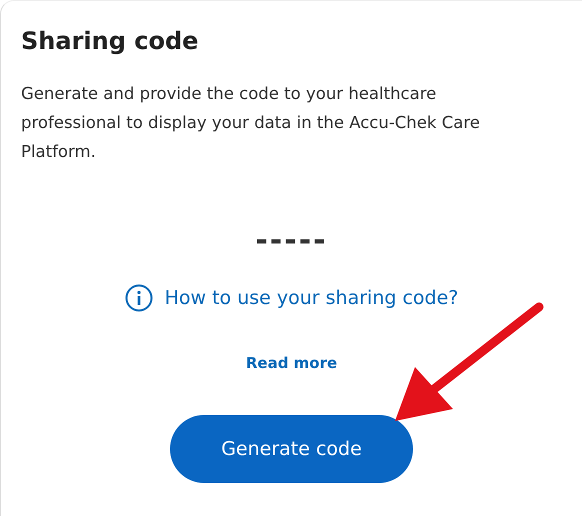 This screenshot has height=516, width=582. I want to click on card-title: Sharing code, so click(110, 41).